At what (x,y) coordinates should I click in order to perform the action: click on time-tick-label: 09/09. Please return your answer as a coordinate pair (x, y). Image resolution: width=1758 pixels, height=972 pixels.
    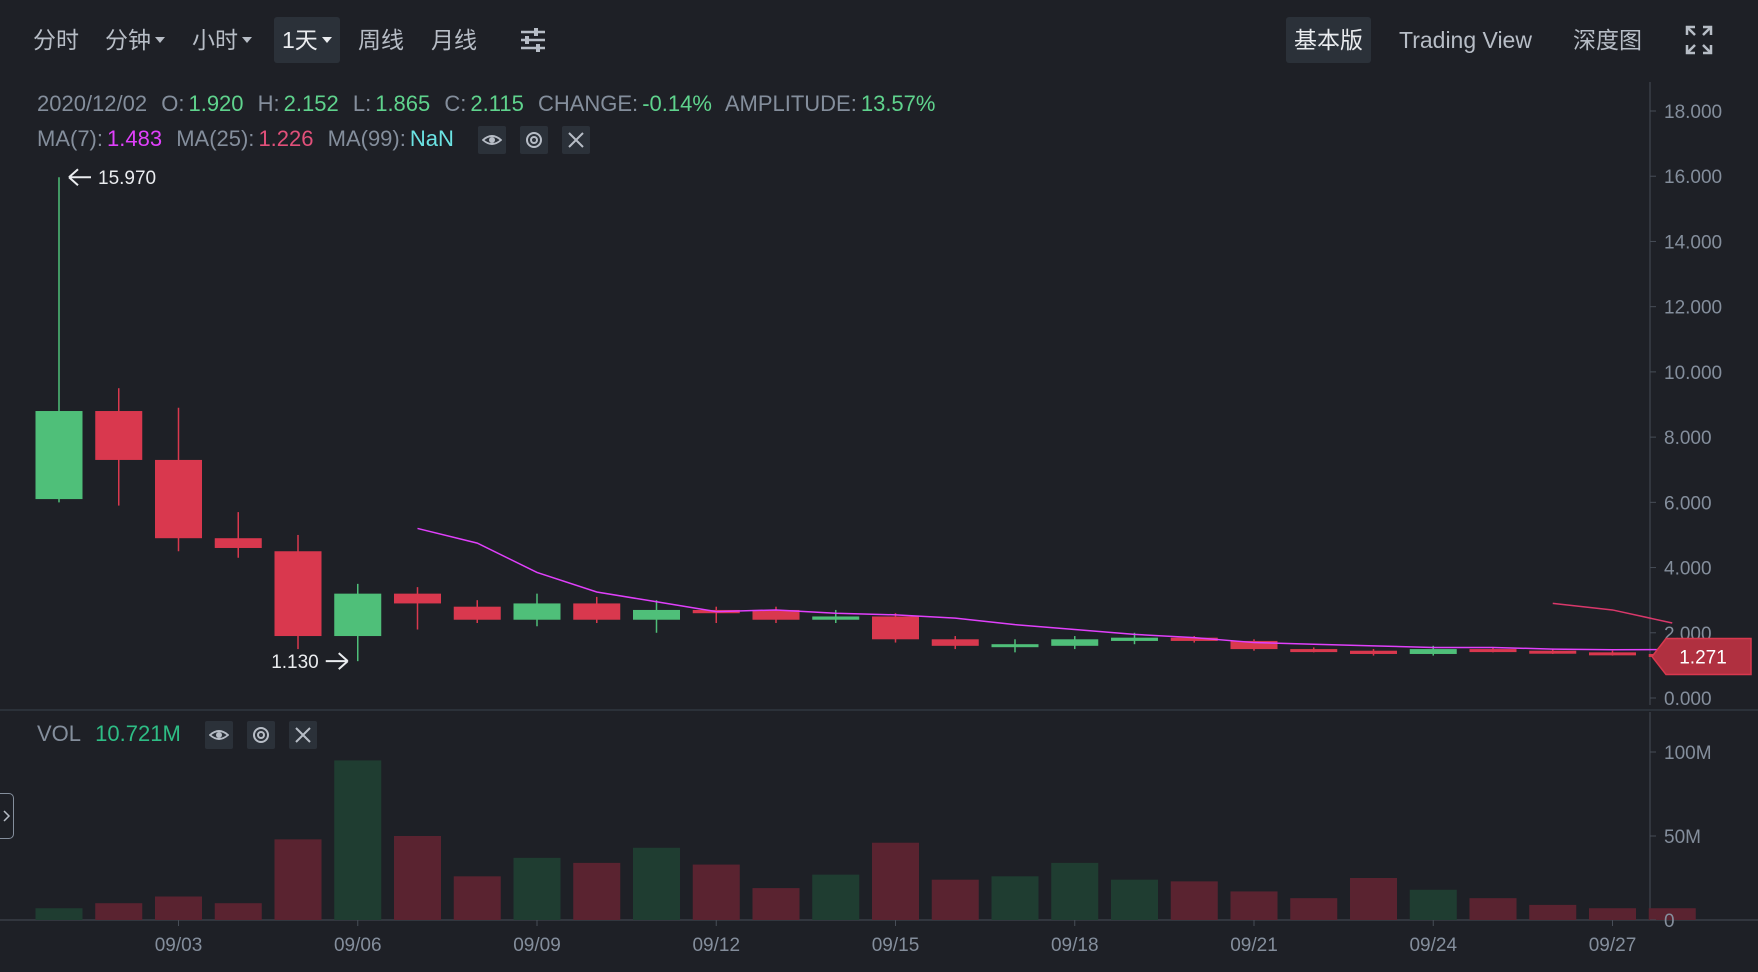
    Looking at the image, I should click on (537, 945).